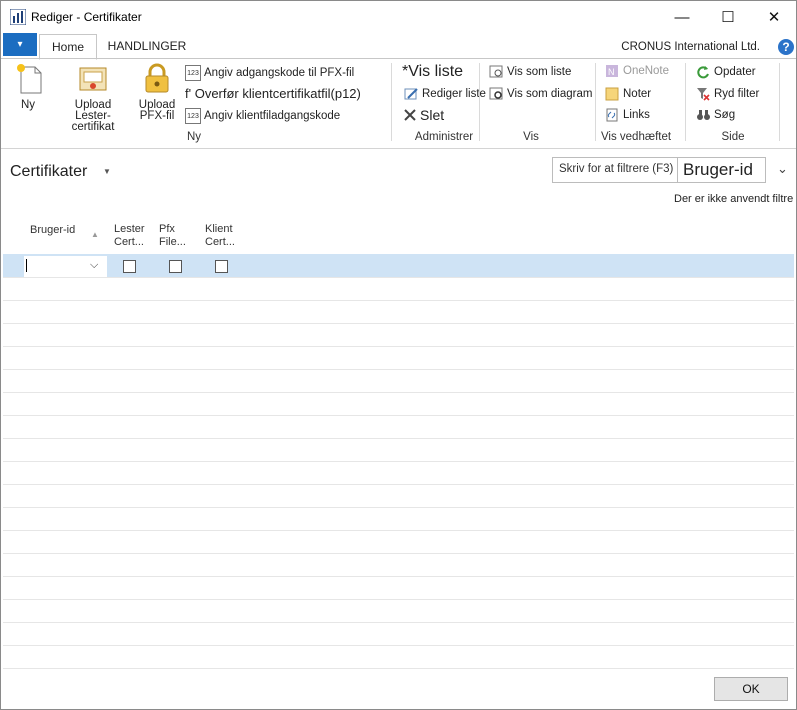  I want to click on notes-button: Noter, so click(628, 94).